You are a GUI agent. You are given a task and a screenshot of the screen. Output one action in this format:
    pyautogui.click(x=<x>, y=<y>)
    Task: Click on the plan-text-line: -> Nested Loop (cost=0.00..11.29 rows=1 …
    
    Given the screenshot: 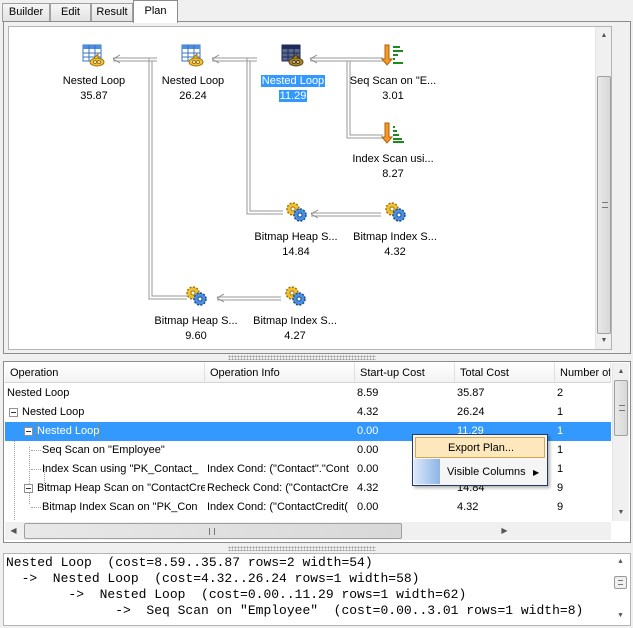 What is the action you would take?
    pyautogui.click(x=236, y=594)
    